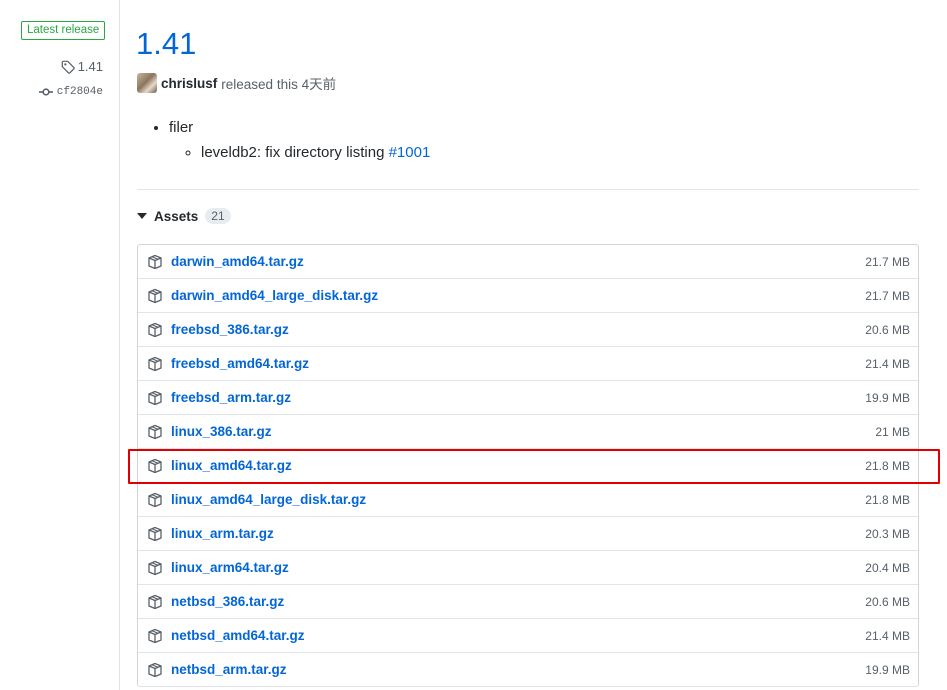 The width and height of the screenshot is (947, 690). What do you see at coordinates (268, 499) in the screenshot?
I see `asset-download-link: linux_amd64_large_disk.tar.gz` at bounding box center [268, 499].